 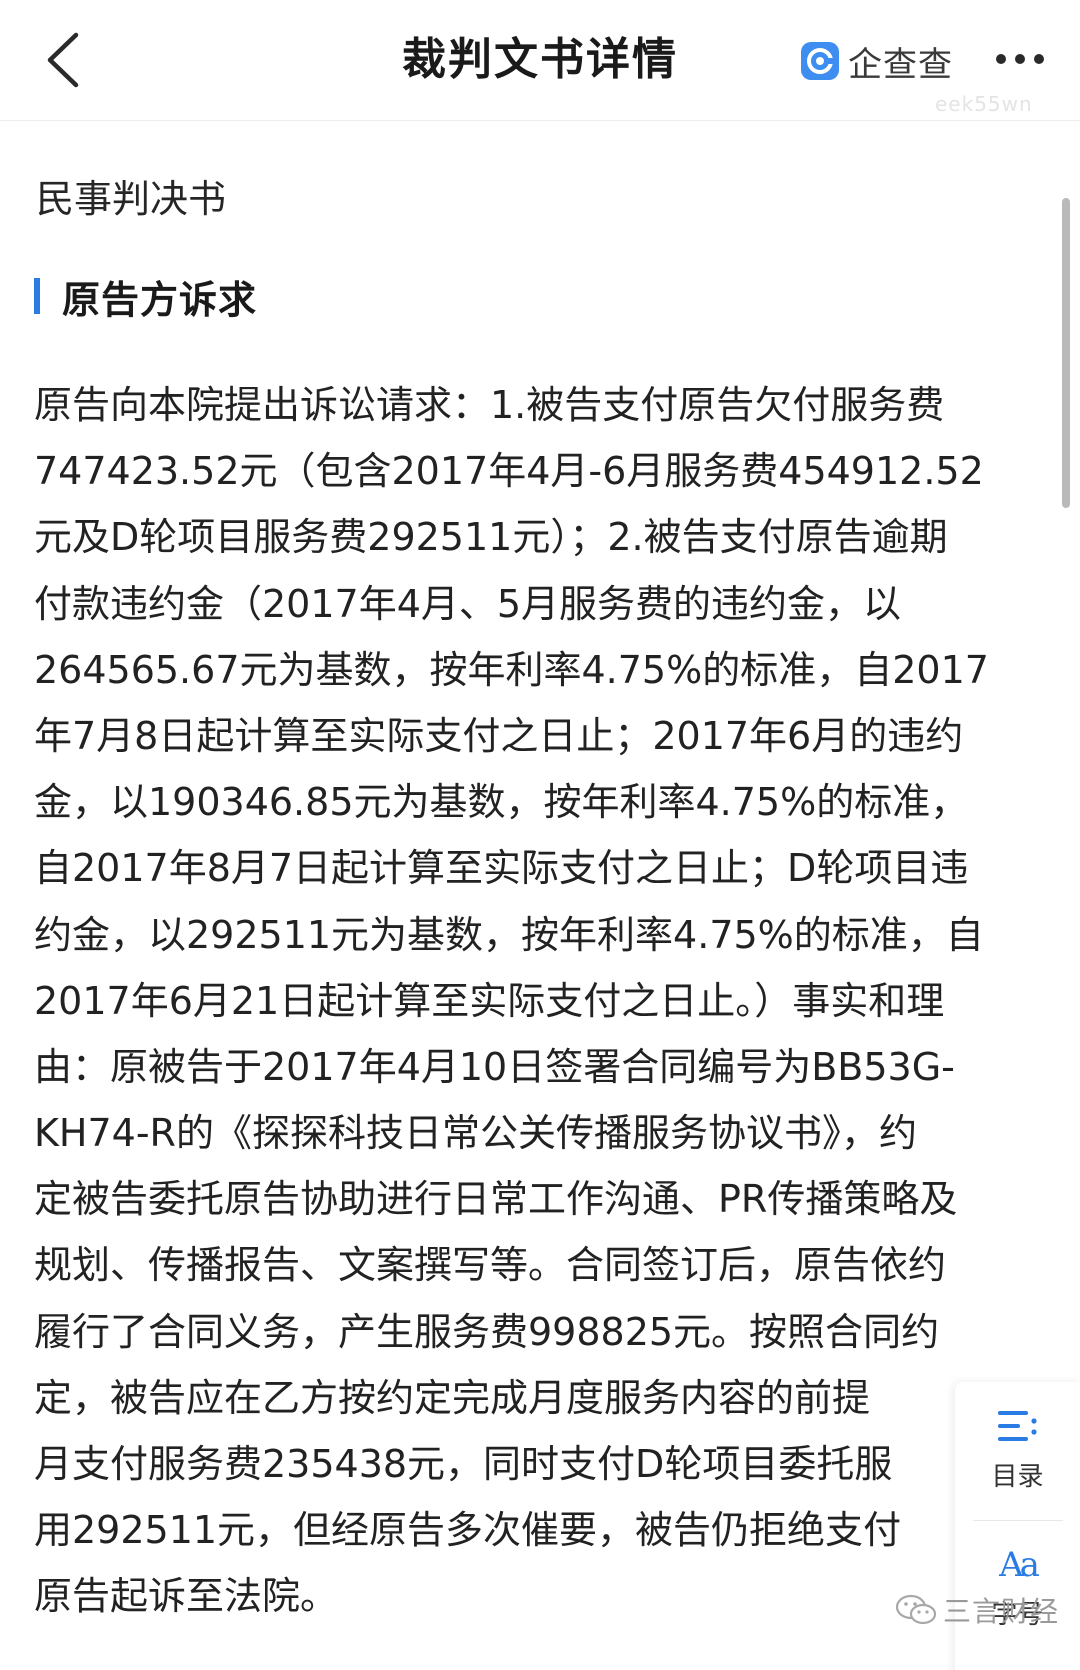 I want to click on text-line: 月支付服务费235438元，同时支付D轮项目委托服, so click(x=463, y=1464).